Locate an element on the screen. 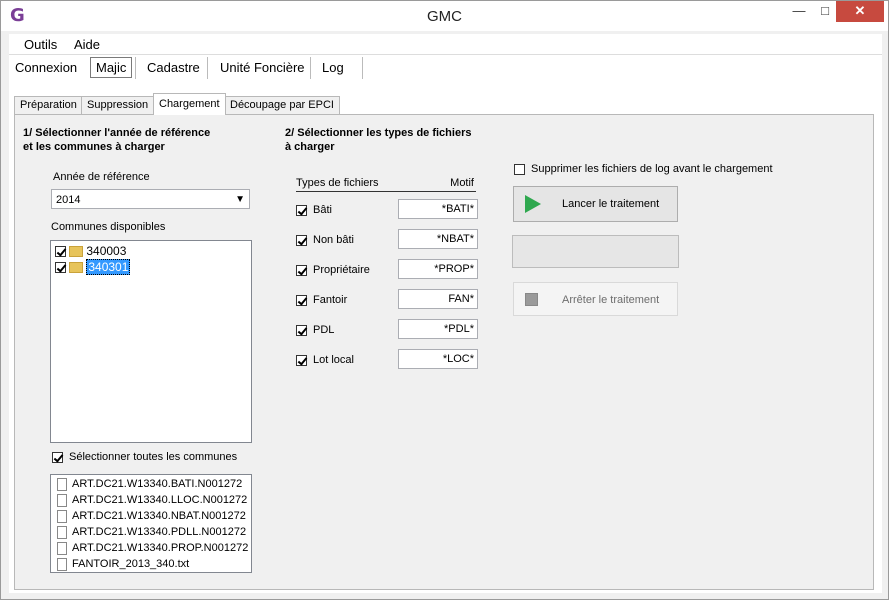  maximize-button: □ is located at coordinates (825, 11).